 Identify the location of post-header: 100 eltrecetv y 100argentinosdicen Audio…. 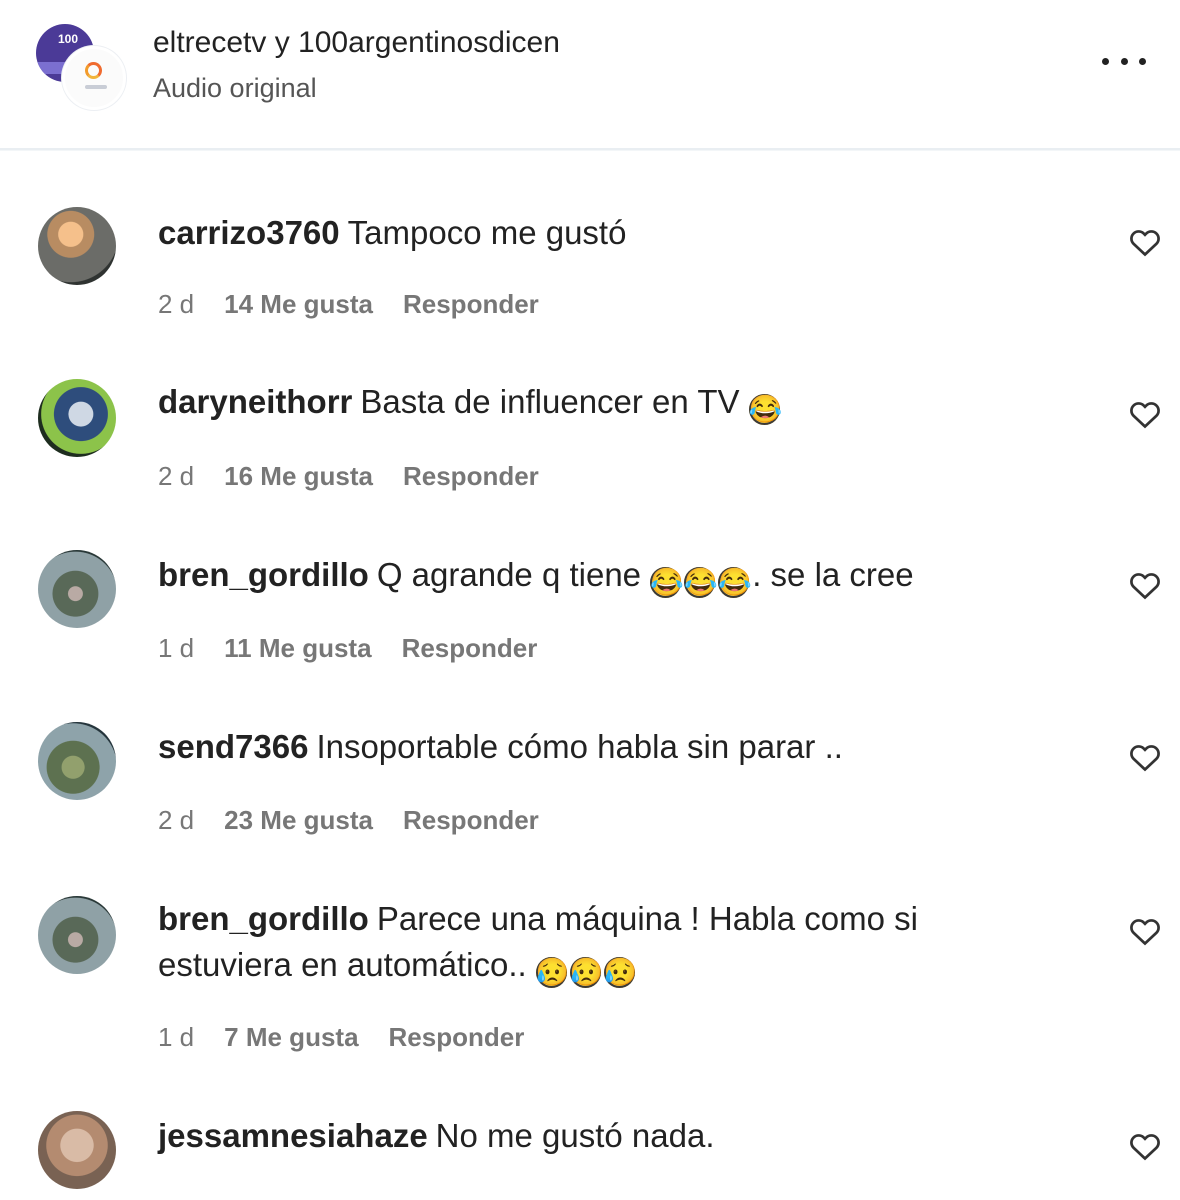
(590, 75).